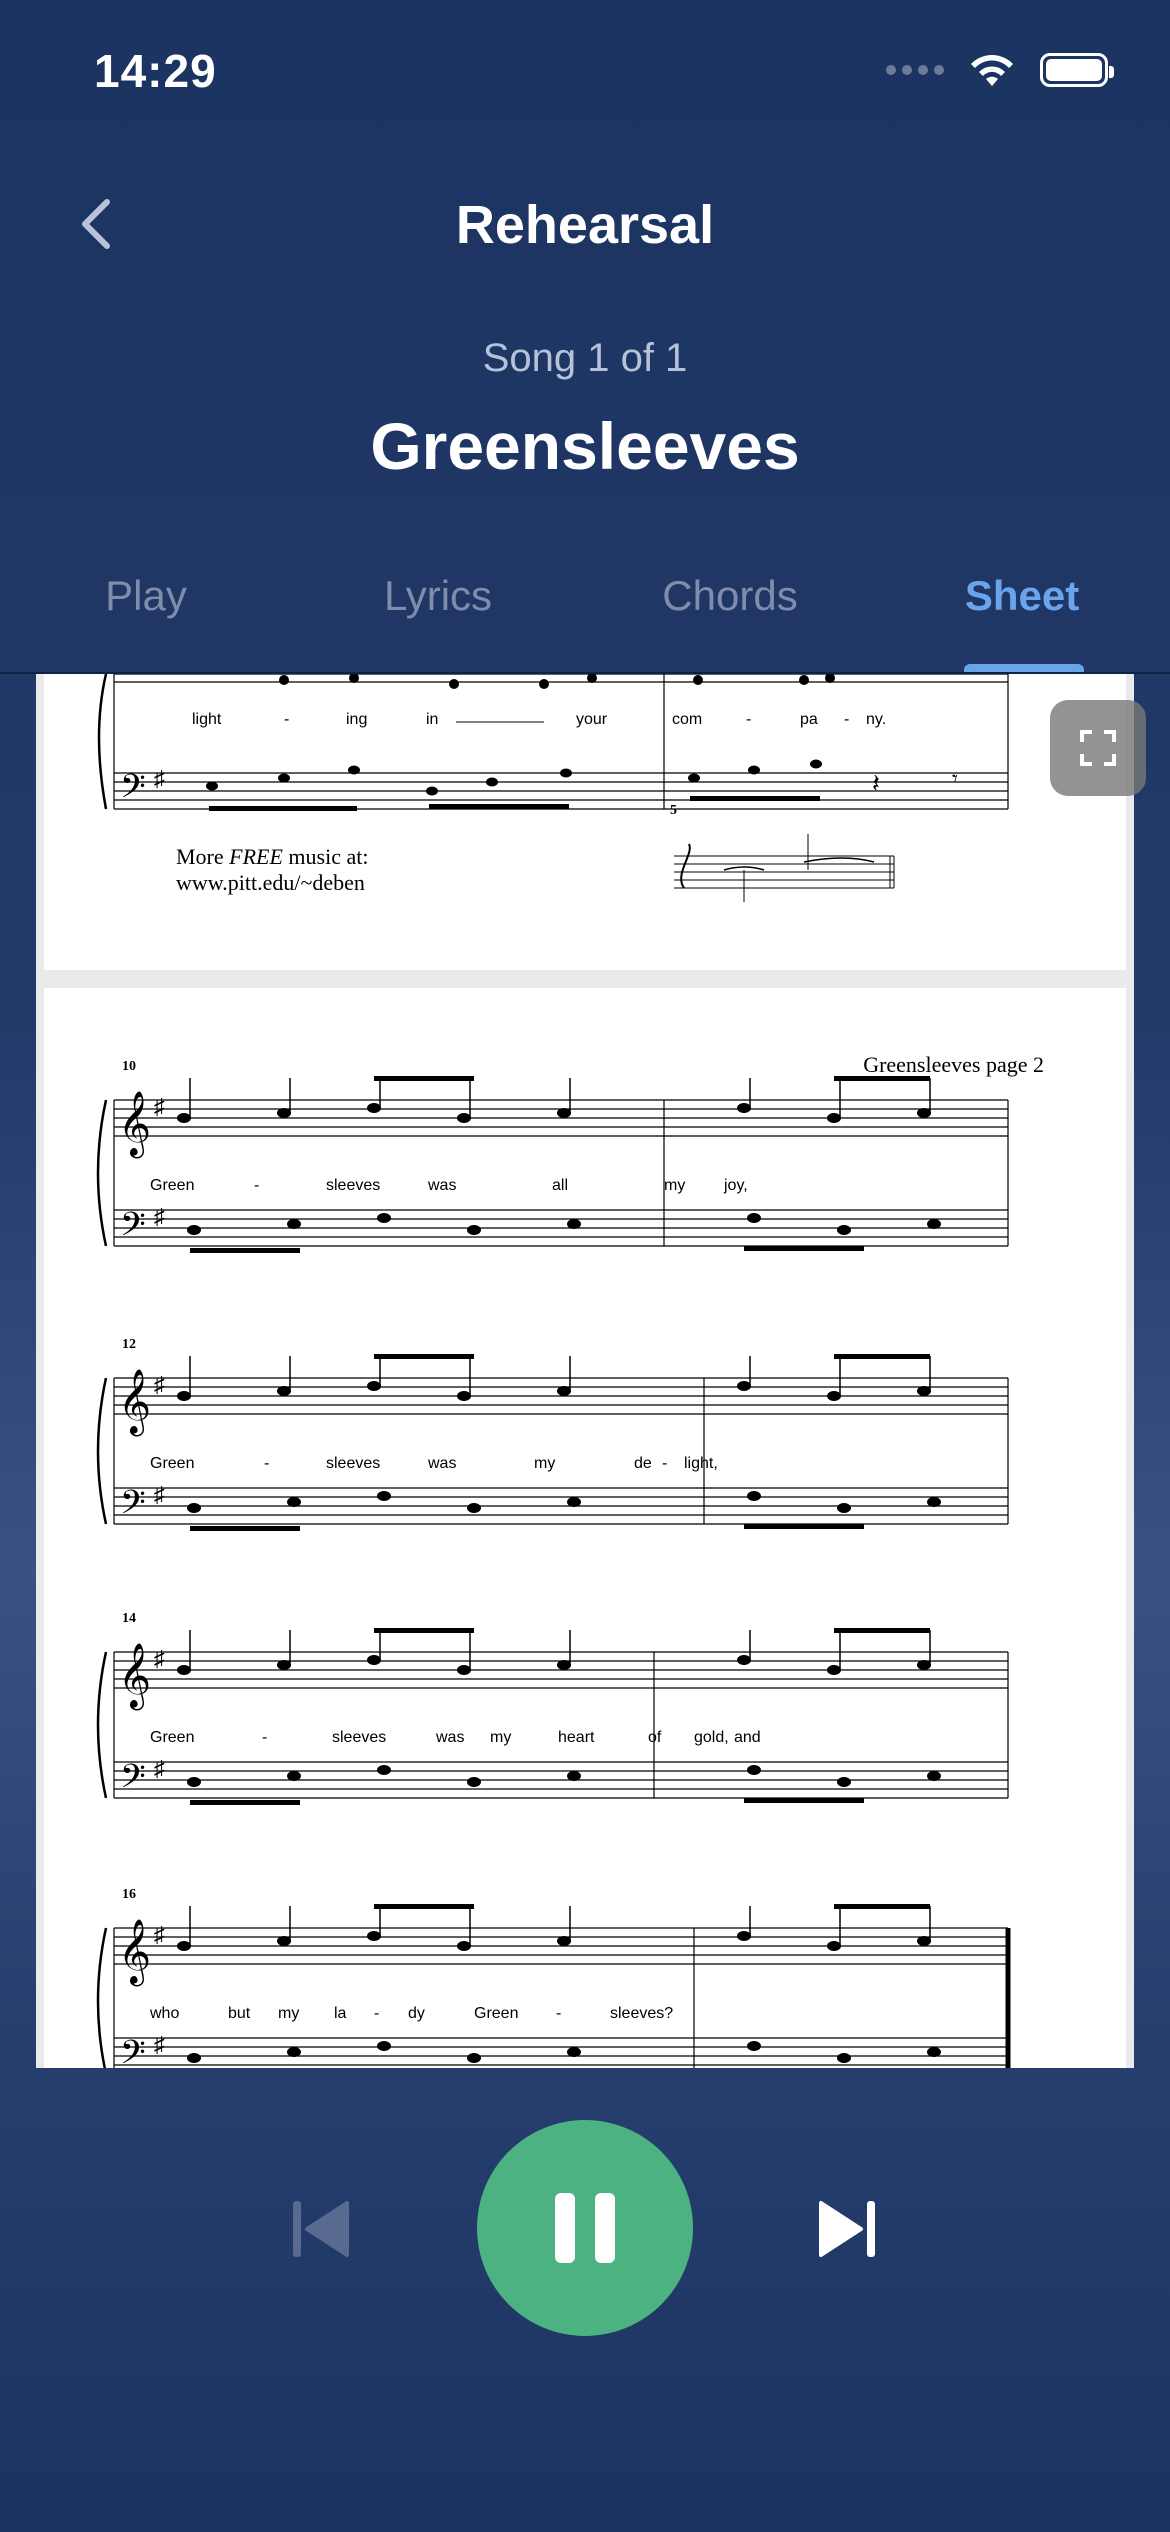  I want to click on playback-controls, so click(585, 2228).